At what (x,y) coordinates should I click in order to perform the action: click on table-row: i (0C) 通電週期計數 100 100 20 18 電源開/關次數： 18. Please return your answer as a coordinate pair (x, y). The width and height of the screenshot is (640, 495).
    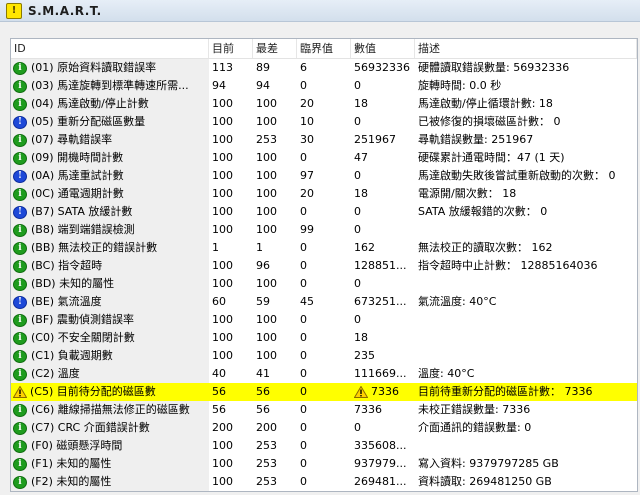
    Looking at the image, I should click on (324, 194).